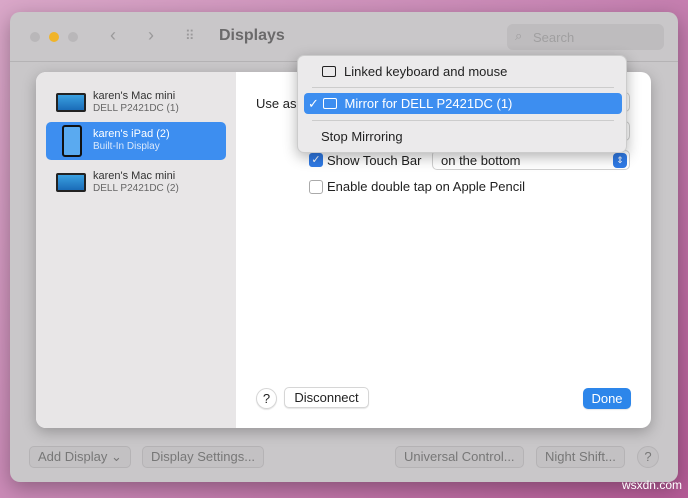 This screenshot has height=498, width=688. What do you see at coordinates (73, 37) in the screenshot?
I see `zoom-button` at bounding box center [73, 37].